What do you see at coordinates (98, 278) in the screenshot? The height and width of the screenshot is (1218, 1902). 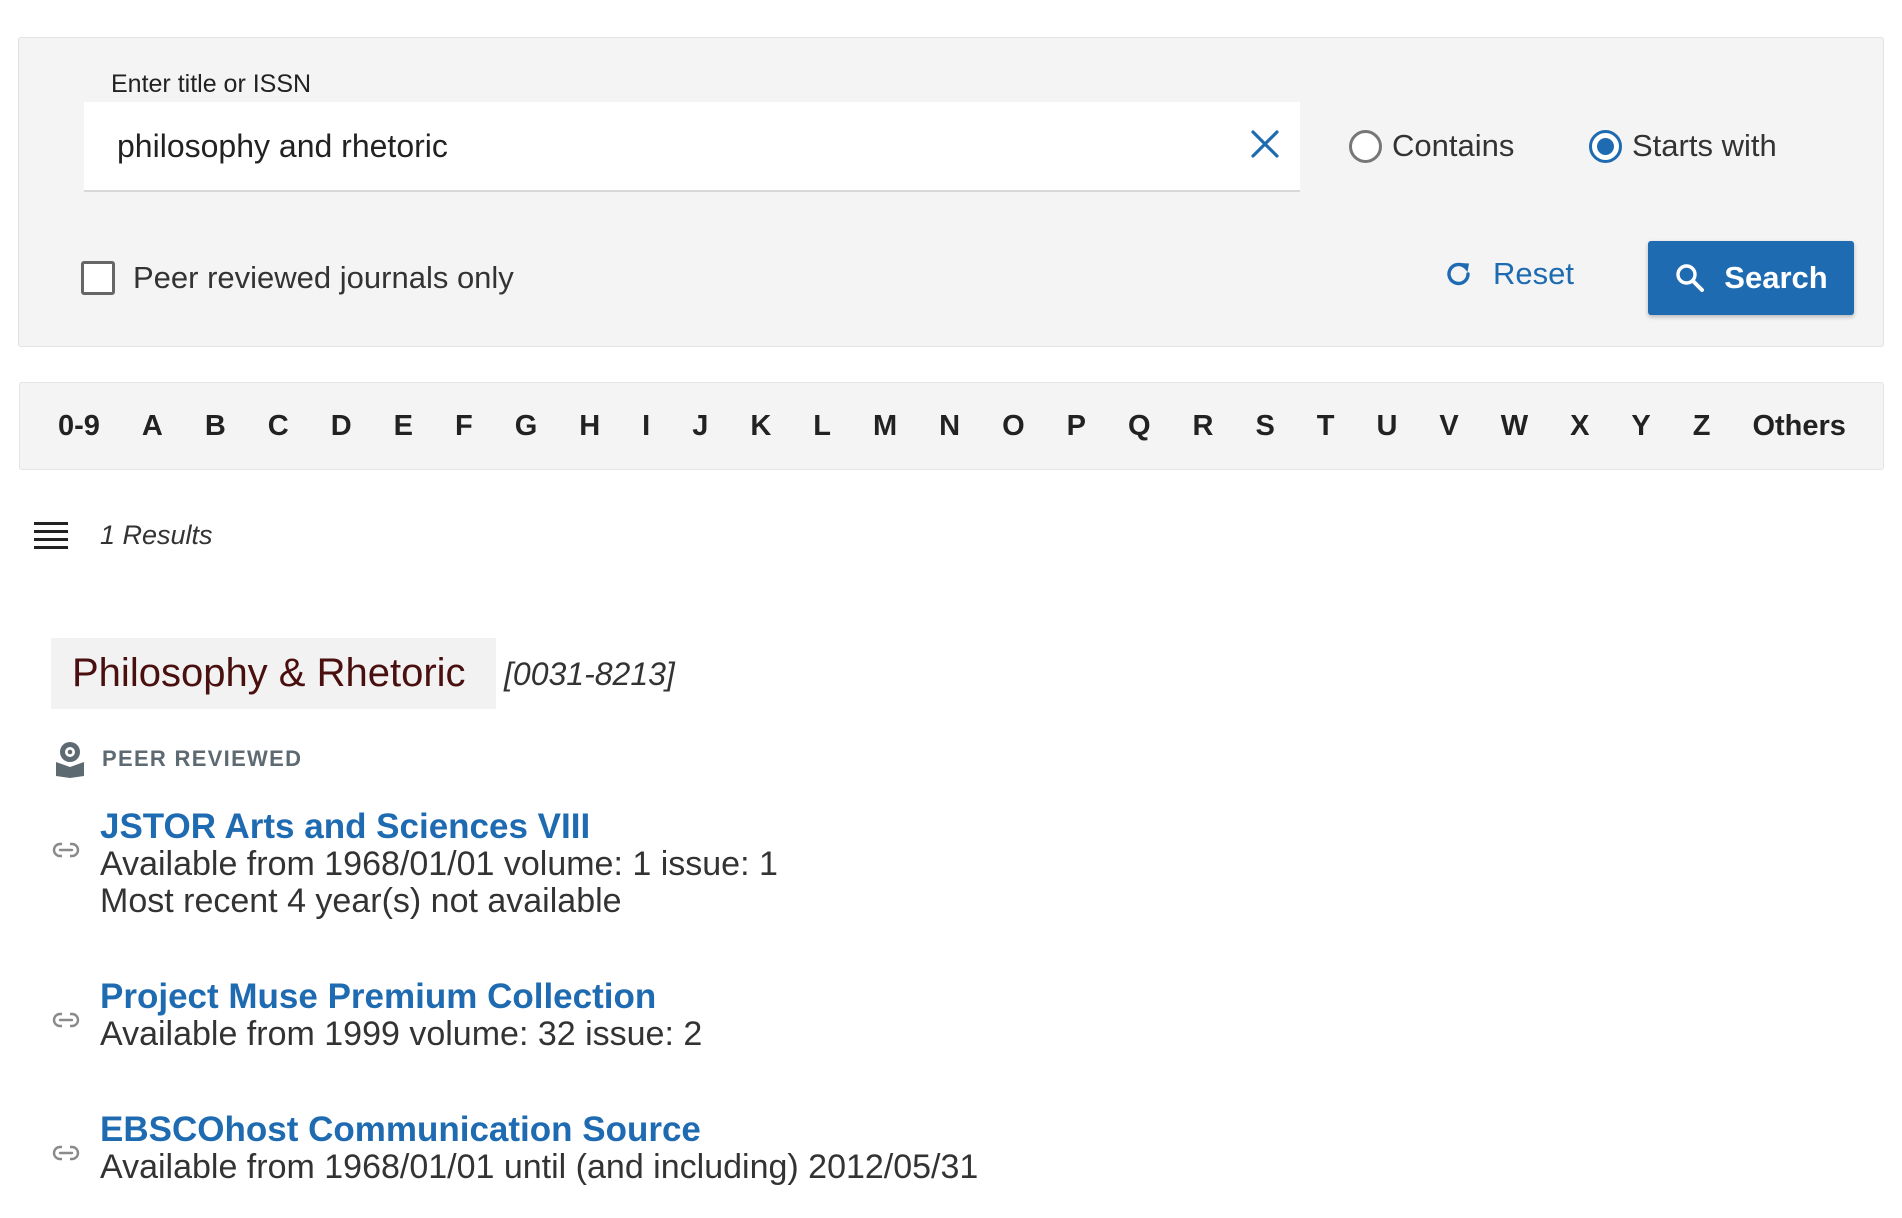 I see `peer-reviewed-checkbox-box` at bounding box center [98, 278].